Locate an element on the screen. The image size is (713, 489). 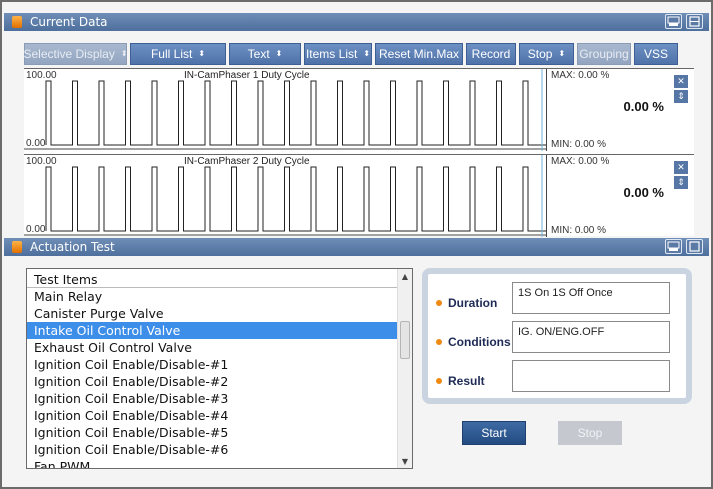
toolbar-button-label: Selective Display is located at coordinates (69, 54).